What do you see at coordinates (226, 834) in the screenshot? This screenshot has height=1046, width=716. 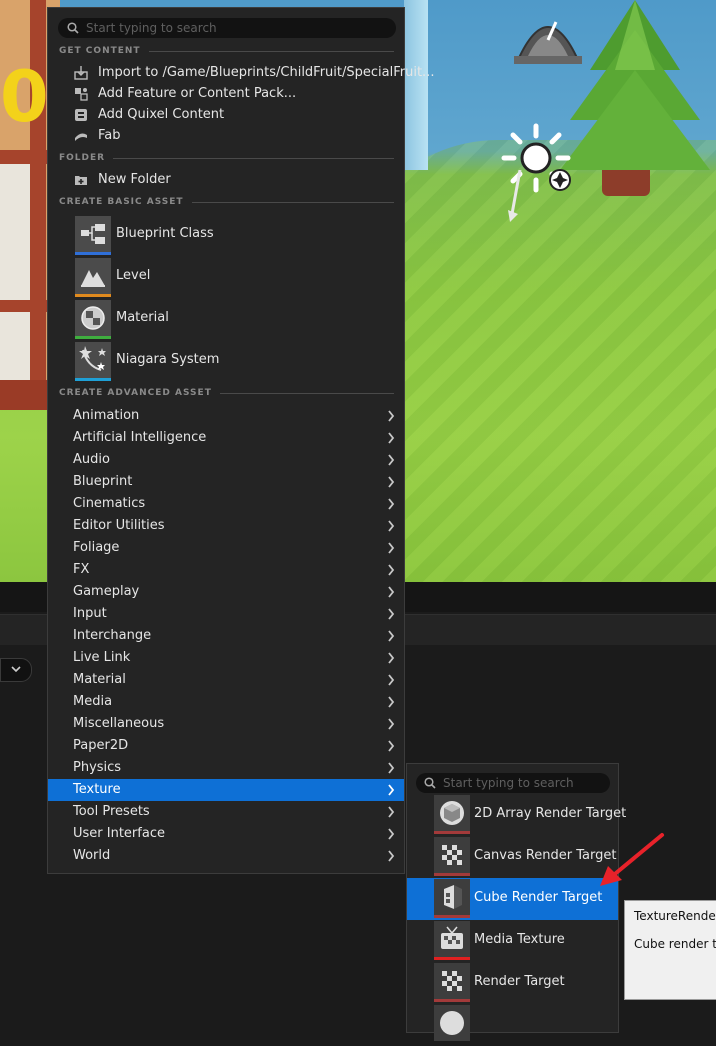 I see `menu-item-user-interface: User Interface` at bounding box center [226, 834].